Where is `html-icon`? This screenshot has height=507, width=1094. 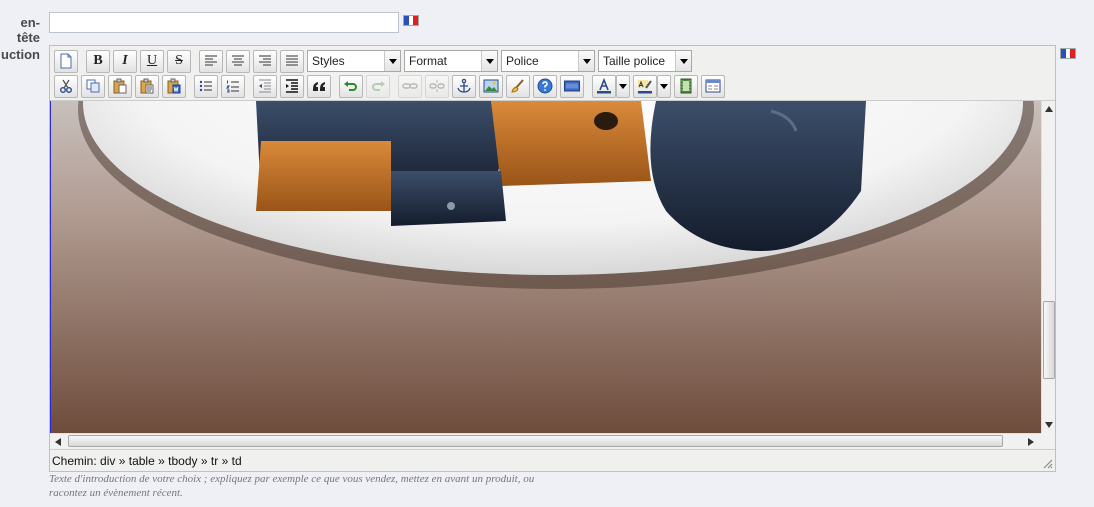 html-icon is located at coordinates (572, 86).